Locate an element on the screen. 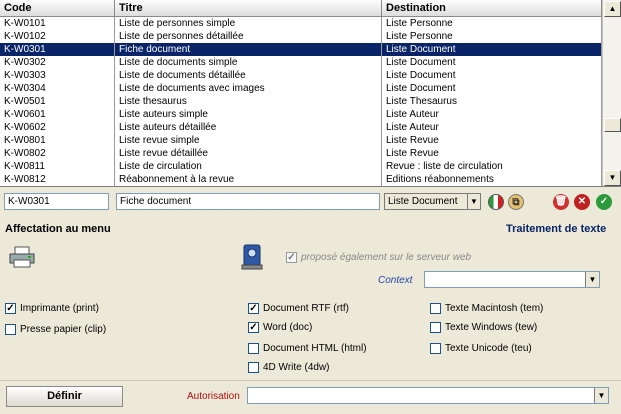 The width and height of the screenshot is (621, 414). cell-code: K-W0102 is located at coordinates (57, 36).